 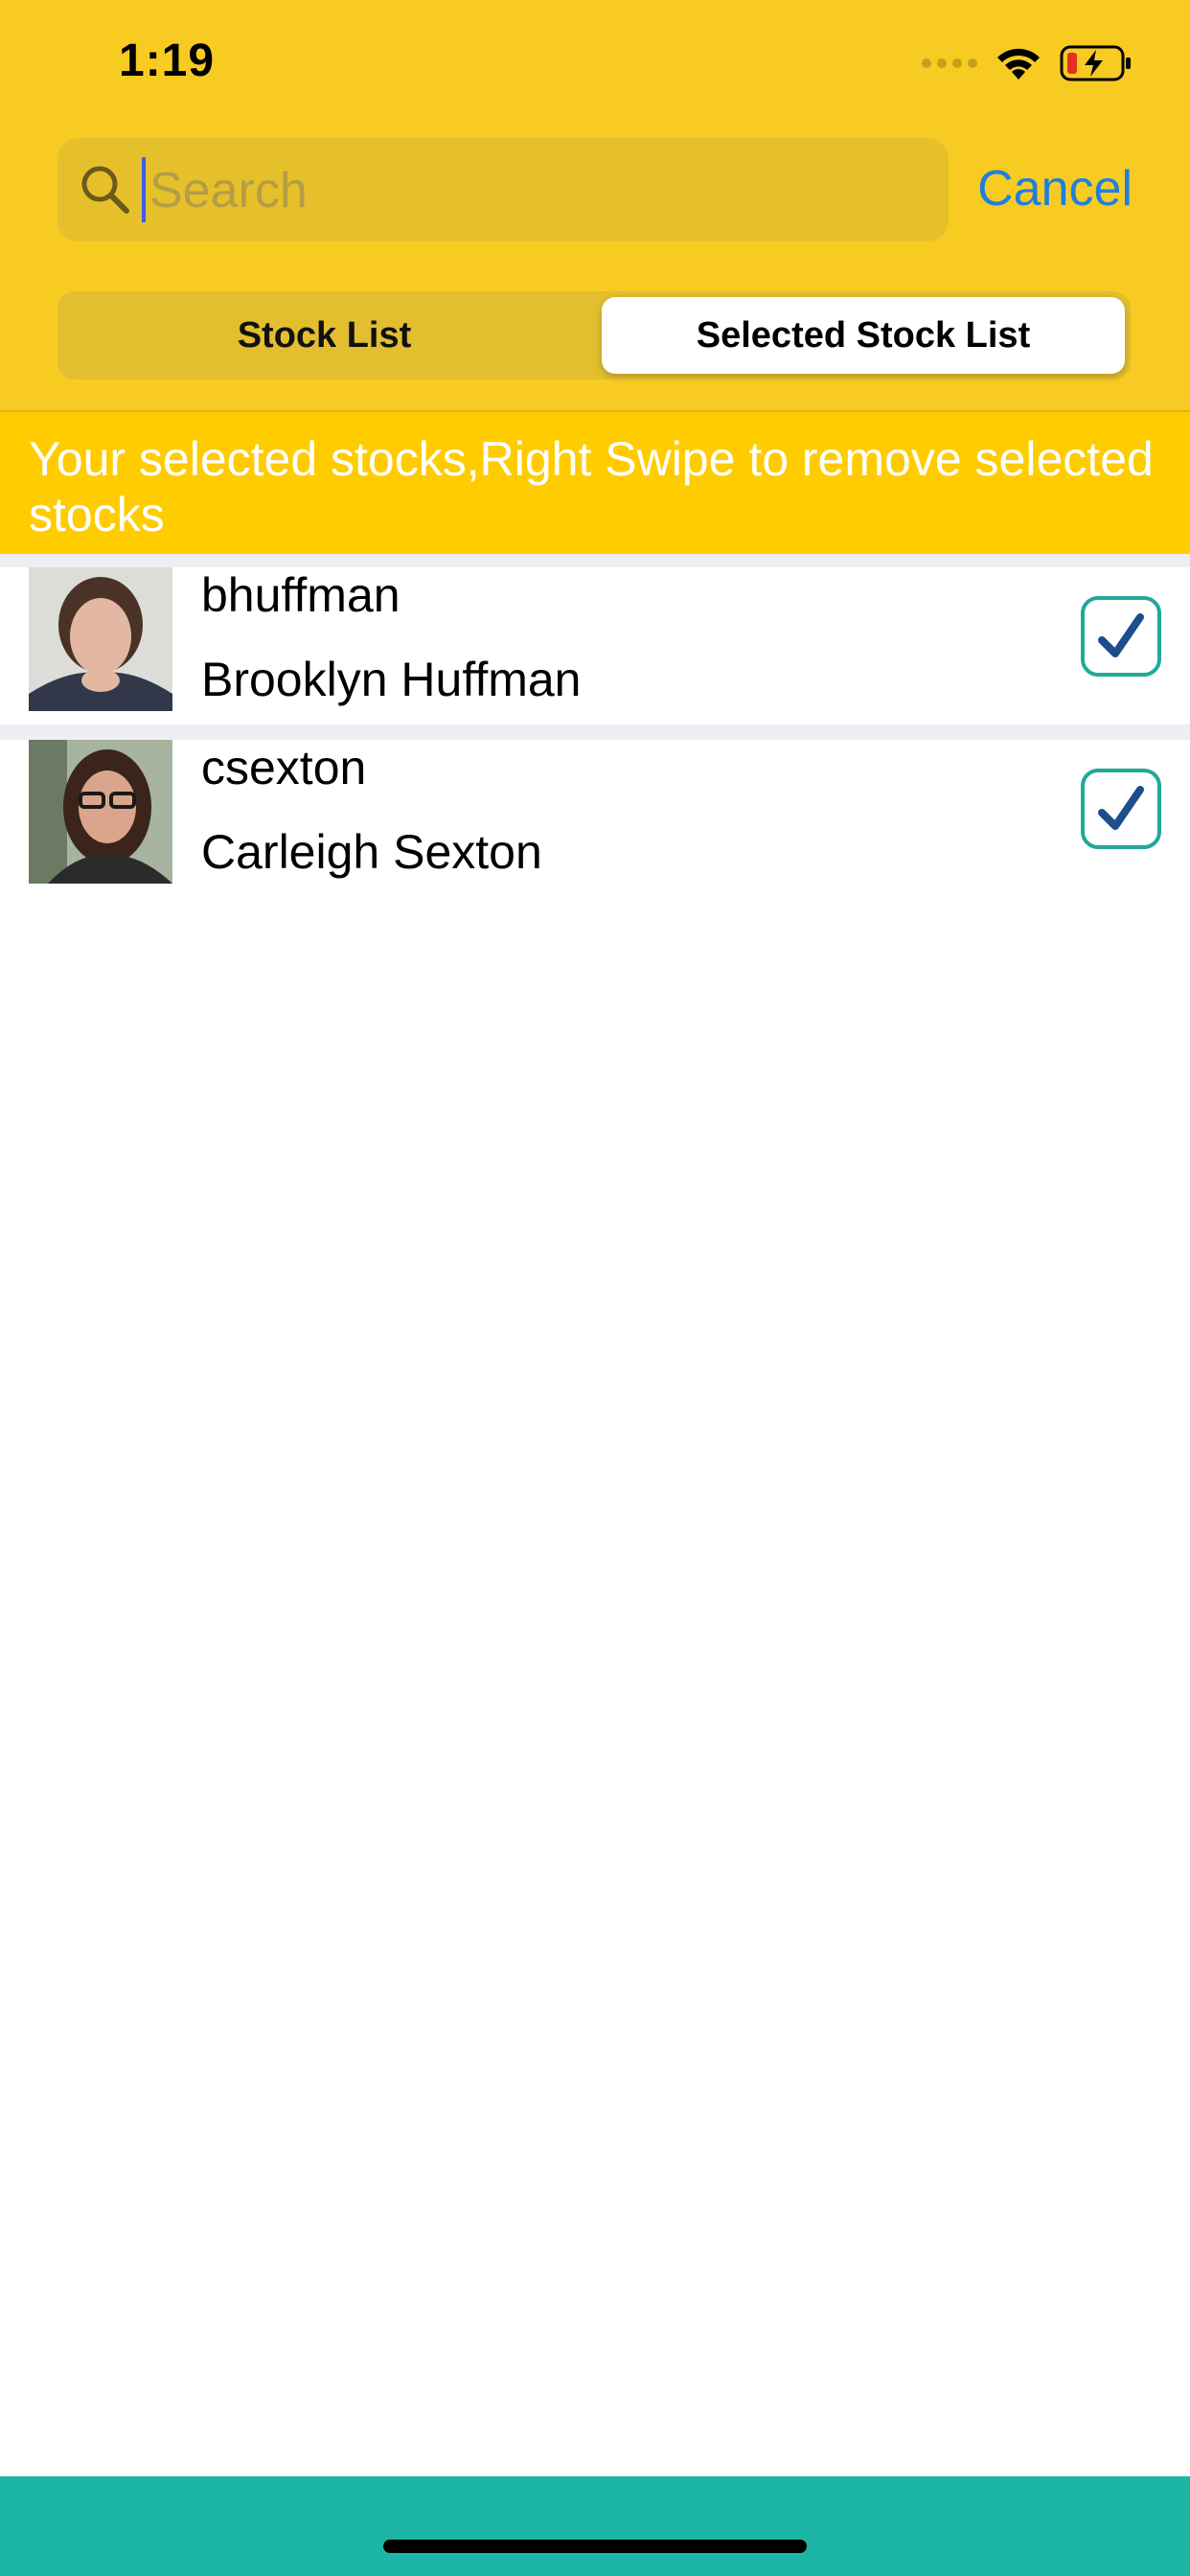 What do you see at coordinates (372, 852) in the screenshot?
I see `stock-fullname: Carleigh Sexton` at bounding box center [372, 852].